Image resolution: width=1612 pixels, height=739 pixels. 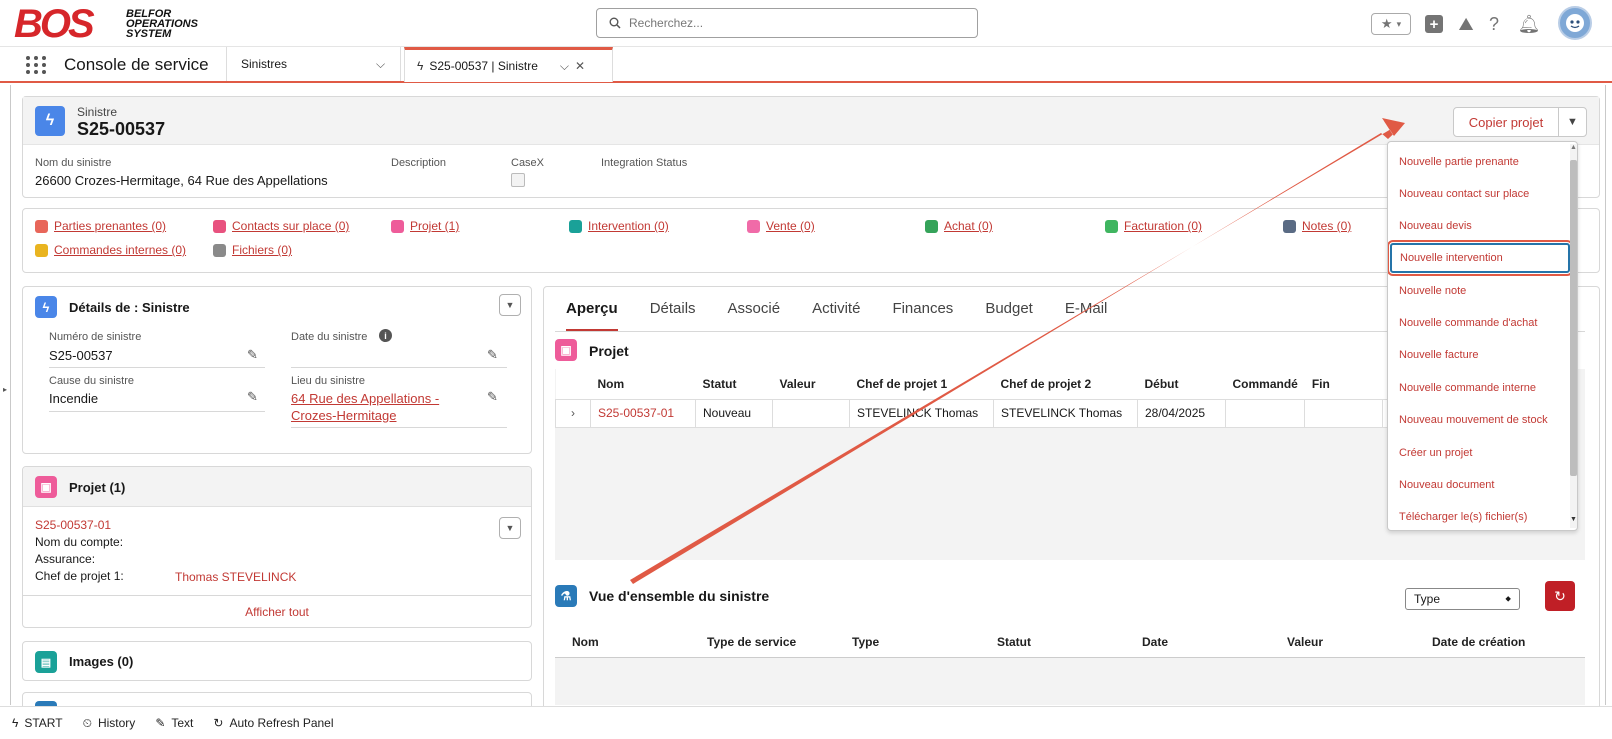 What do you see at coordinates (754, 316) in the screenshot?
I see `tab-associe: Associé` at bounding box center [754, 316].